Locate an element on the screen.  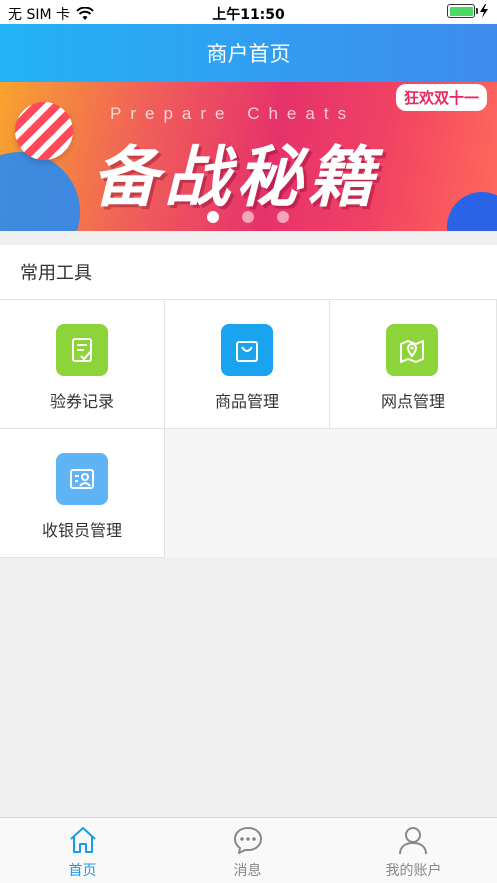
status-time: 上午11:50 is located at coordinates (248, 15).